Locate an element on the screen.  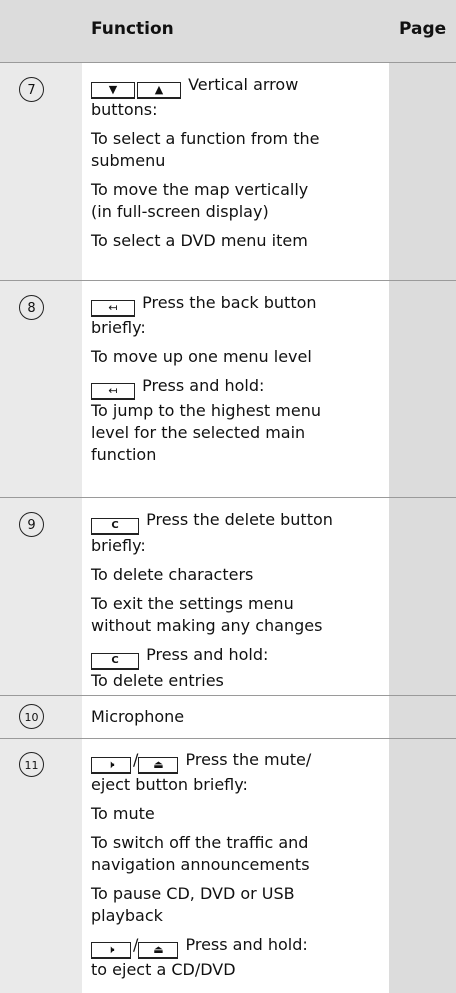
text-line: To switch off the traffic and is located at coordinates (200, 842).